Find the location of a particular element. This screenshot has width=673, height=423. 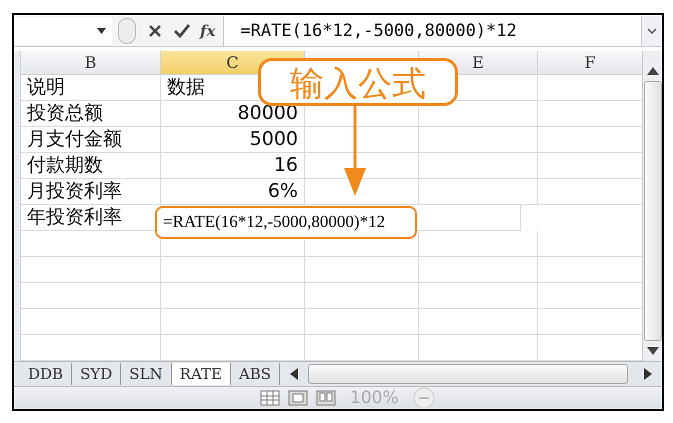

cancel-icon is located at coordinates (155, 30).